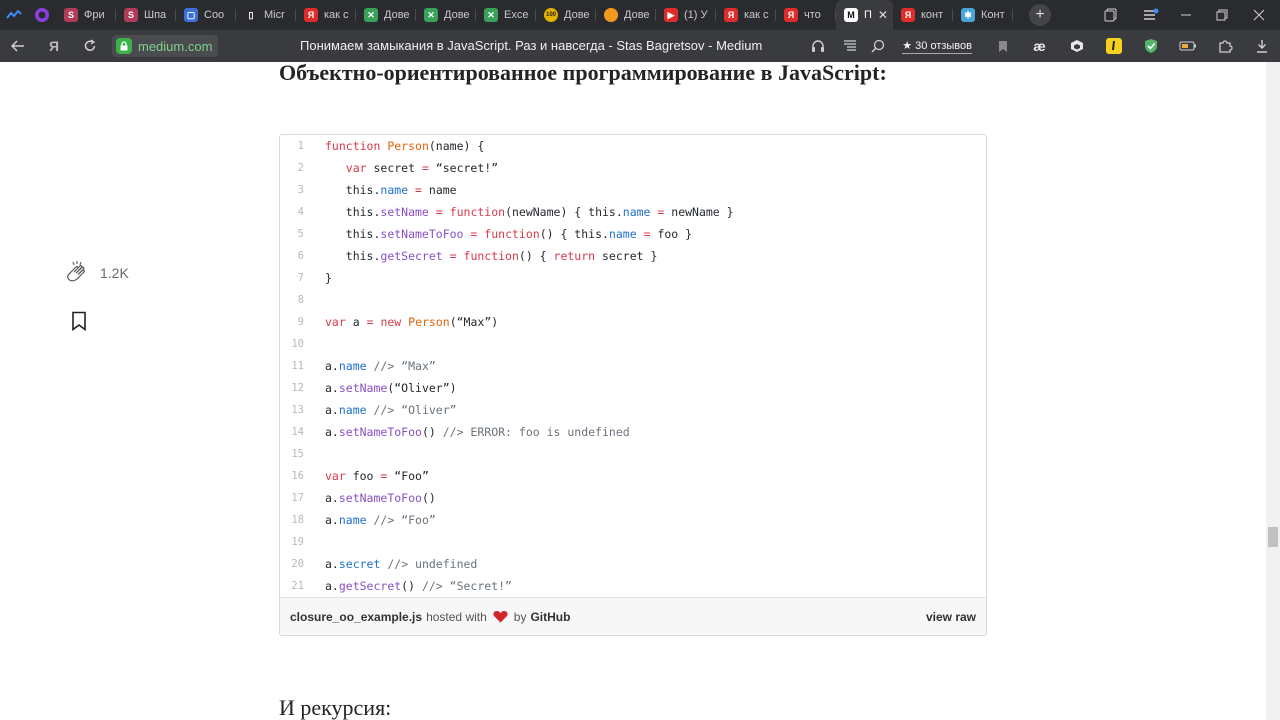  Describe the element at coordinates (878, 46) in the screenshot. I see `translate-icon` at that location.